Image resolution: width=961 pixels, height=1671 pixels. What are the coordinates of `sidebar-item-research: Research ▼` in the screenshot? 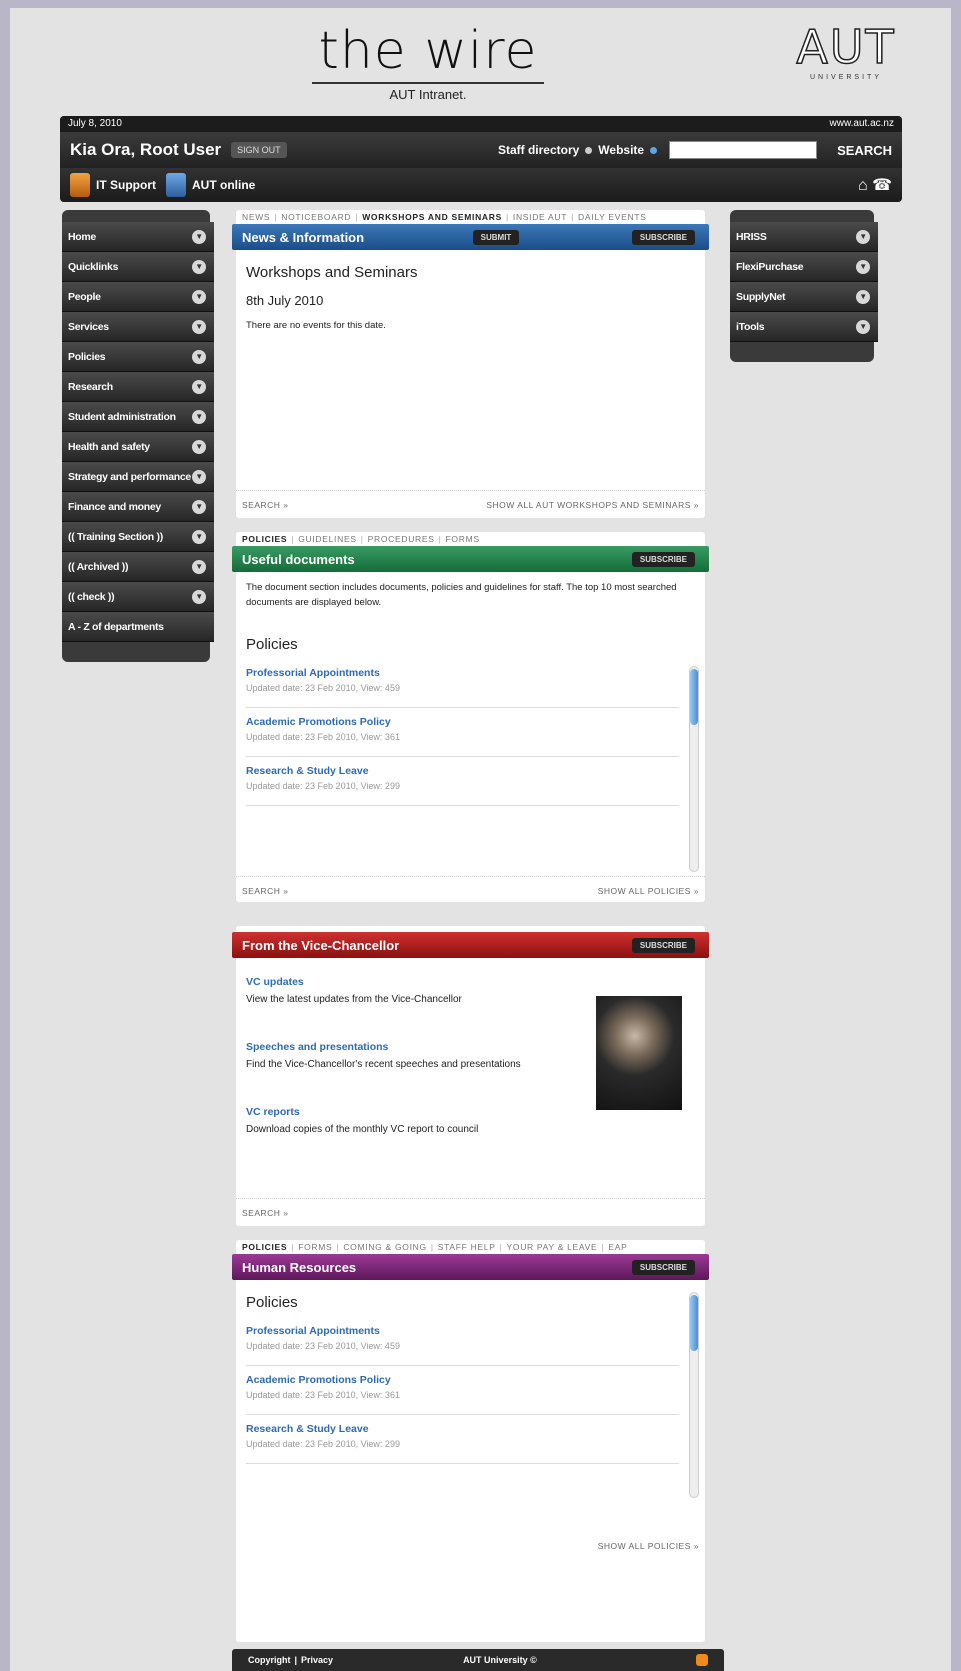 It's located at (138, 387).